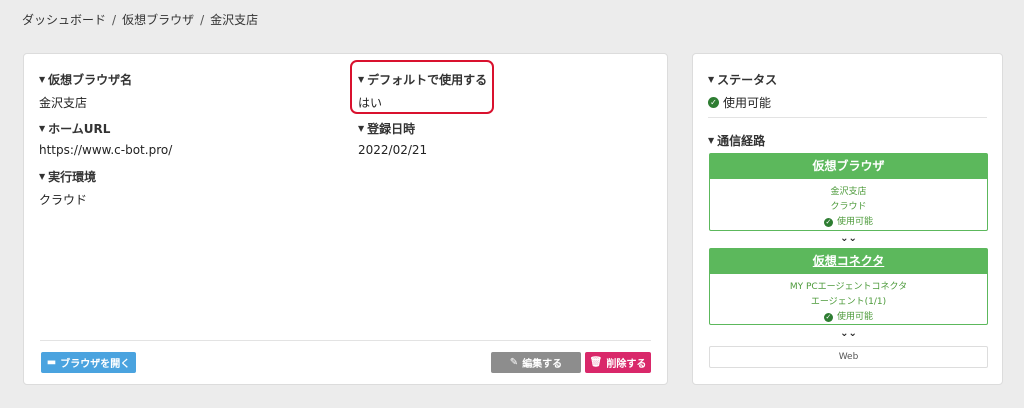 The image size is (1024, 408). I want to click on breadcrumb-dashboard: ダッシュボード, so click(64, 19).